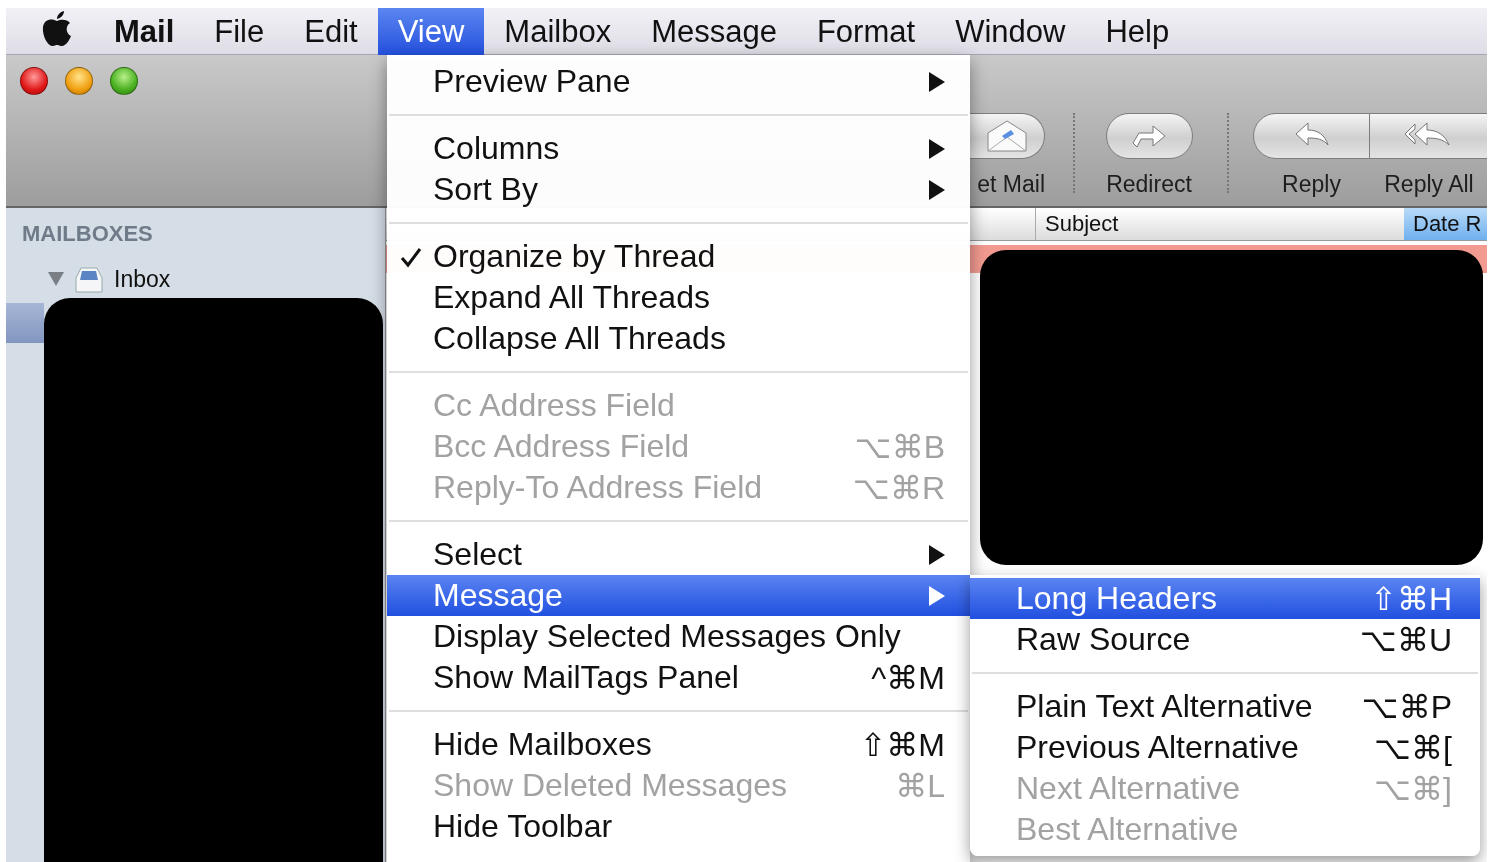 The image size is (1497, 862). Describe the element at coordinates (1413, 788) in the screenshot. I see `keyboard-shortcut: ⌥⌘]` at that location.